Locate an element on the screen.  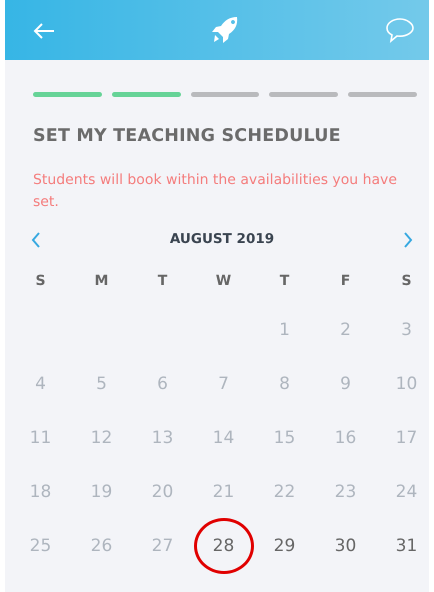
calendar-day: 14 is located at coordinates (223, 438).